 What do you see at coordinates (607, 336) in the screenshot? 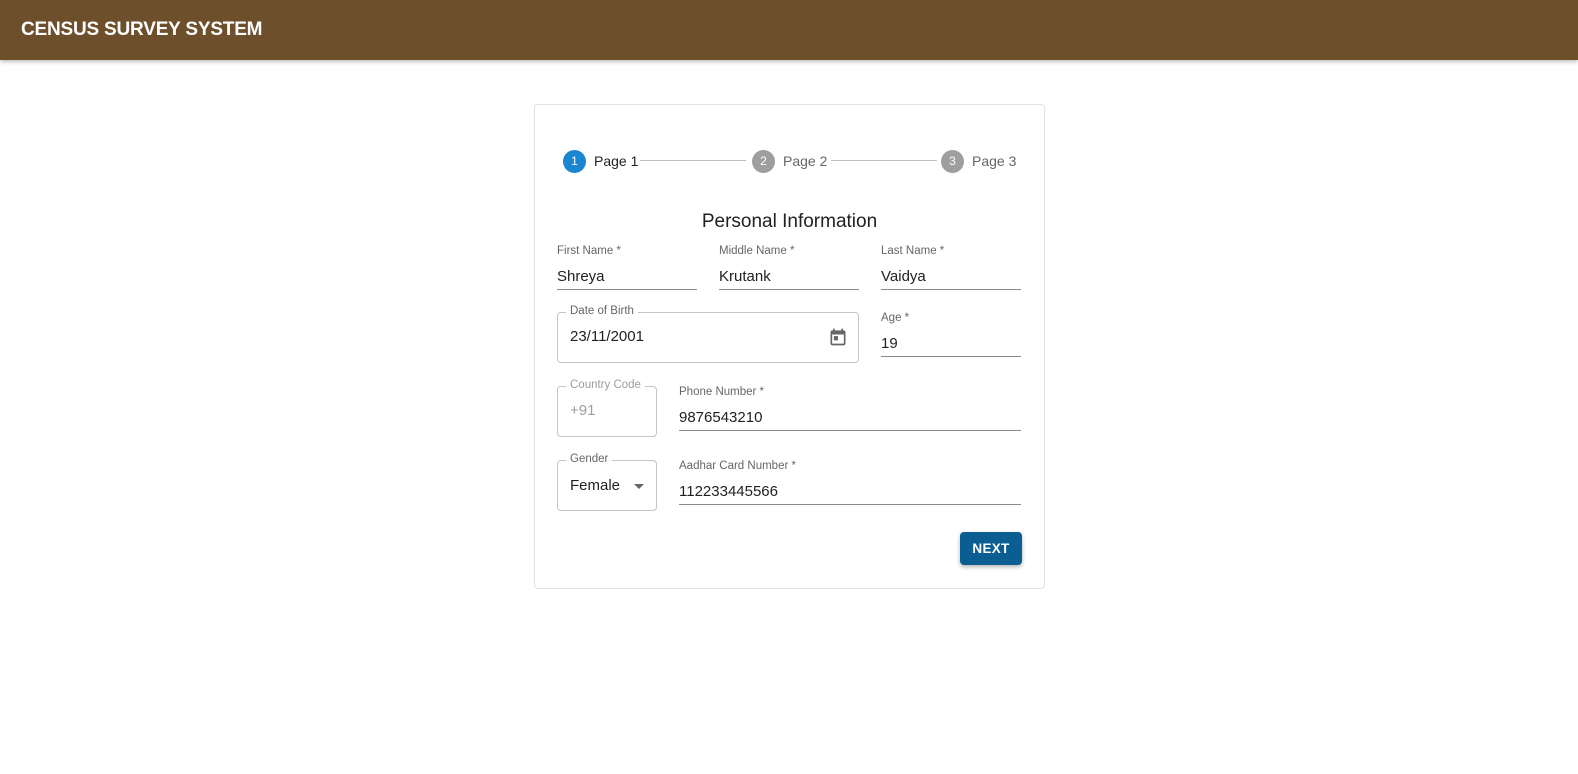
I see `date-of-birth-value: 23/11/2001` at bounding box center [607, 336].